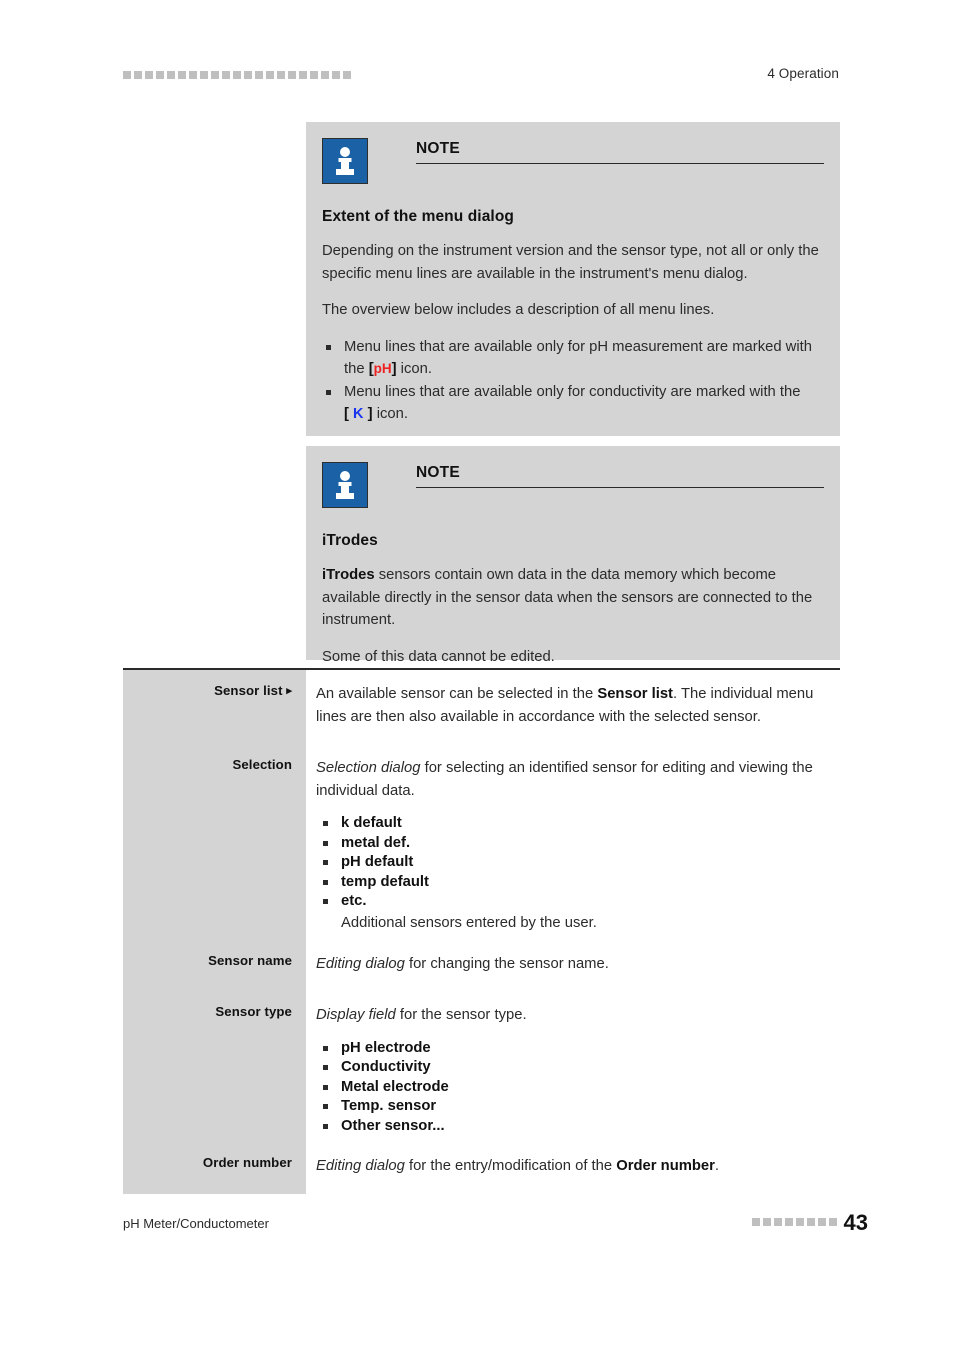  I want to click on list-item-label: k default, so click(371, 823).